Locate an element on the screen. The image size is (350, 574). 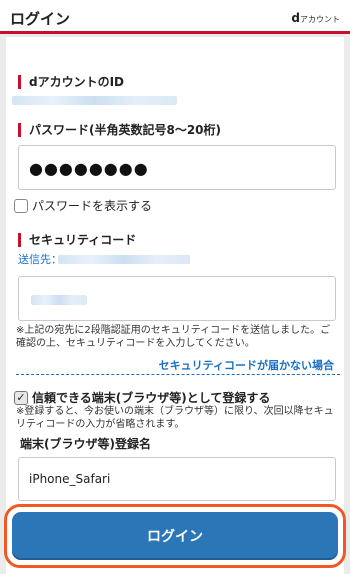
show-password-checkbox is located at coordinates (21, 205).